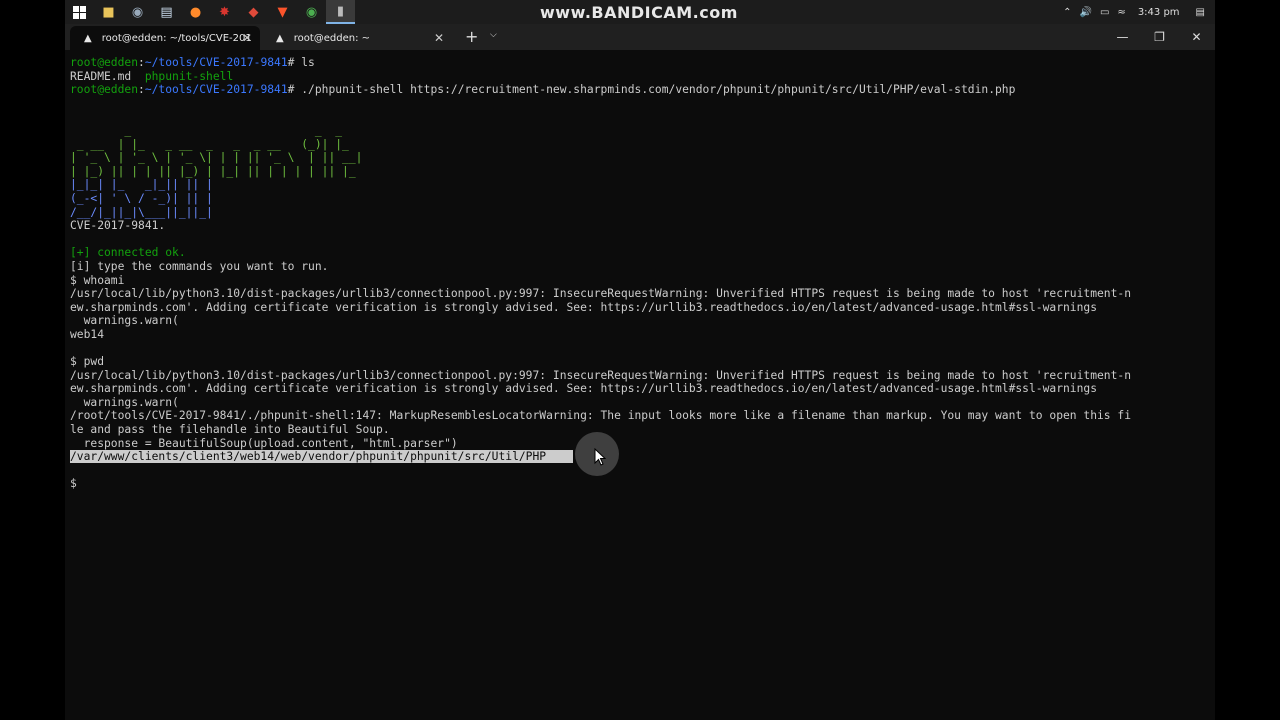 The height and width of the screenshot is (720, 1280). I want to click on window-controls: — ❐ ✕, so click(1159, 37).